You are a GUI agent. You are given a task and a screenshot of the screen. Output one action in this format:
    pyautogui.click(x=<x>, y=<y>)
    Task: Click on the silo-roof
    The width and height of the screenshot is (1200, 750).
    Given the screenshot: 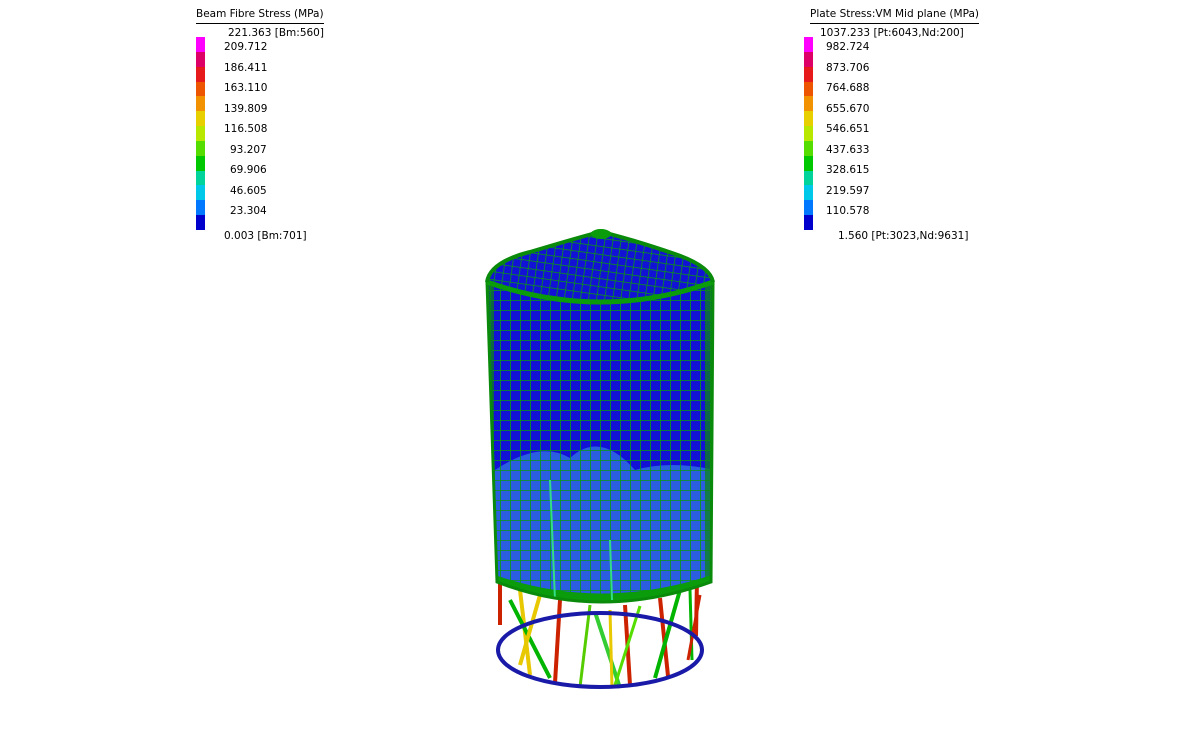 What is the action you would take?
    pyautogui.click(x=600, y=267)
    